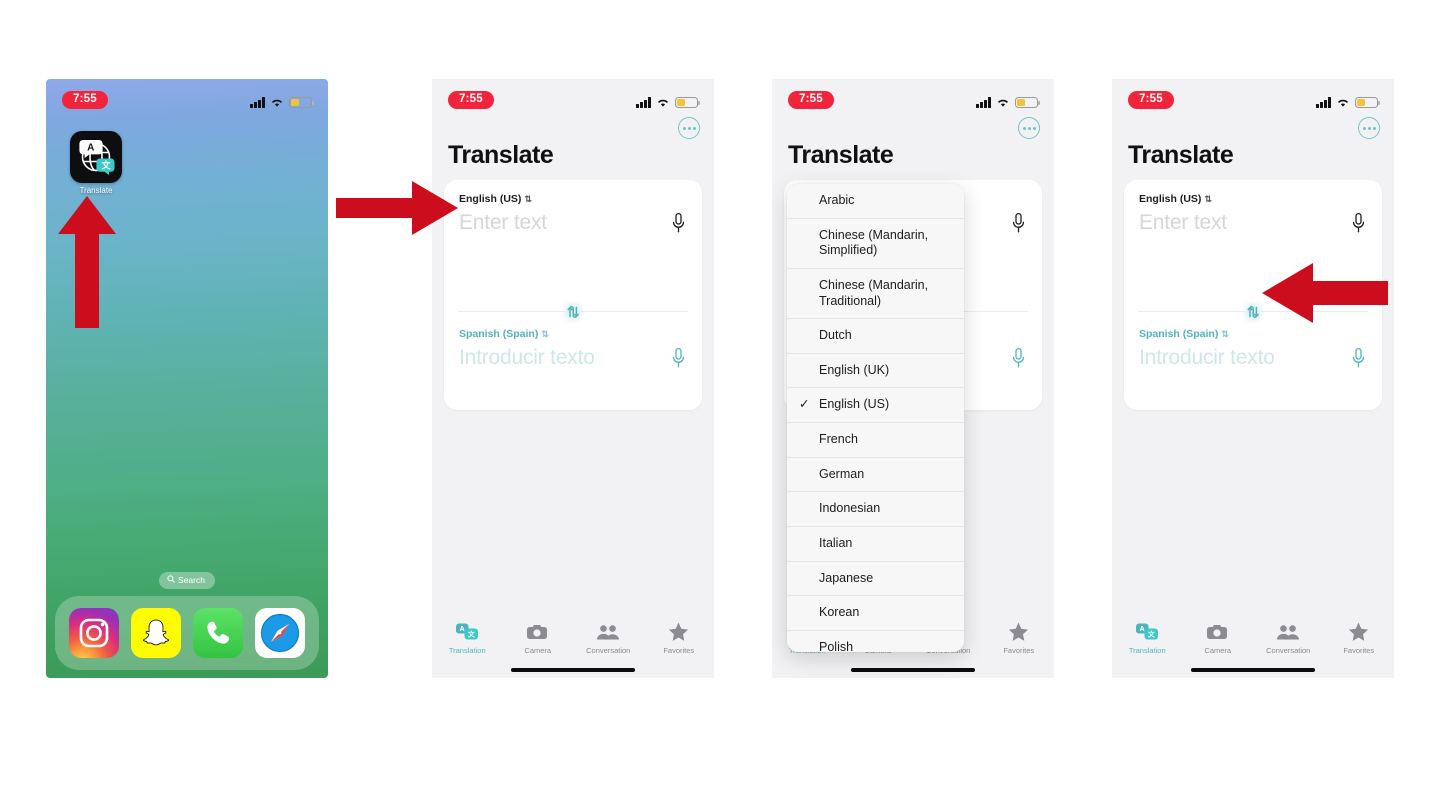  Describe the element at coordinates (608, 650) in the screenshot. I see `tab-conversation-label: Conversation` at that location.